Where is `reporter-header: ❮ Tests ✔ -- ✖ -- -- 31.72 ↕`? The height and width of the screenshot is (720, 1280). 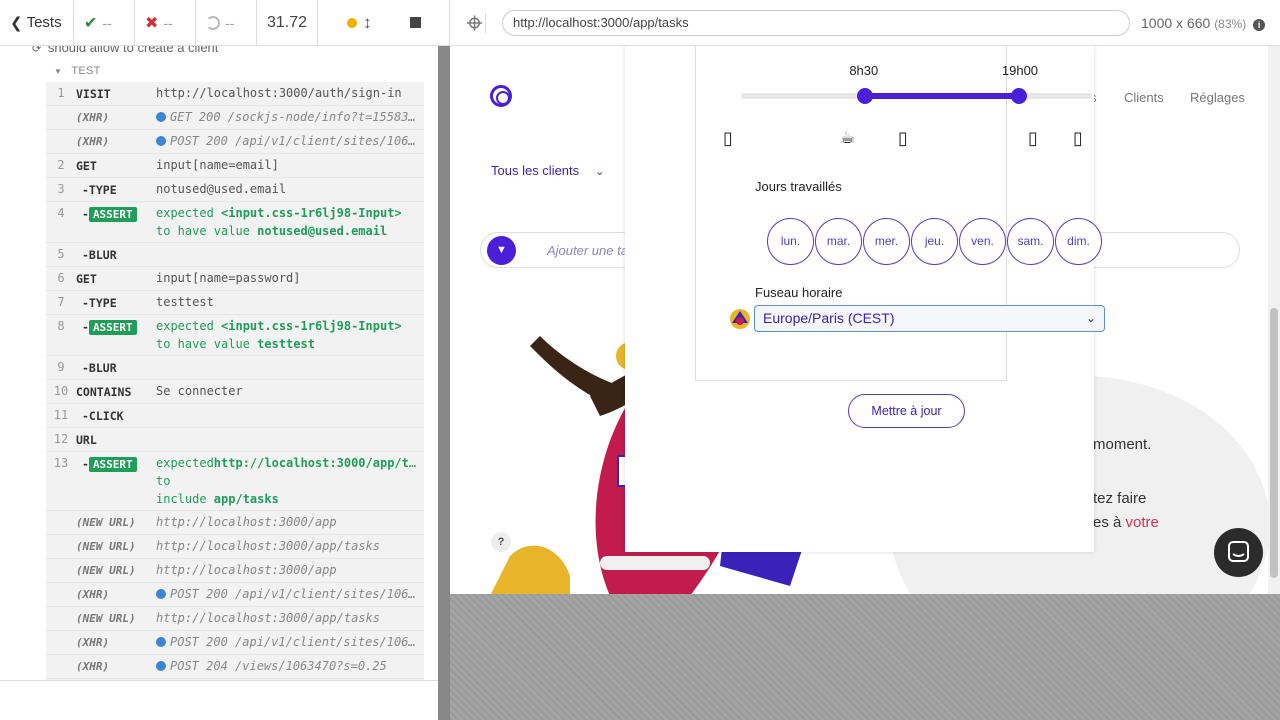 reporter-header: ❮ Tests ✔ -- ✖ -- -- 31.72 ↕ is located at coordinates (225, 23).